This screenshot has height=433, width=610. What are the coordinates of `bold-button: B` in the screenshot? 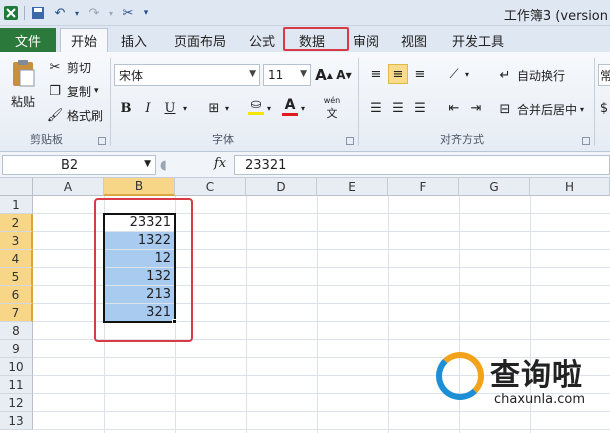 It's located at (126, 108).